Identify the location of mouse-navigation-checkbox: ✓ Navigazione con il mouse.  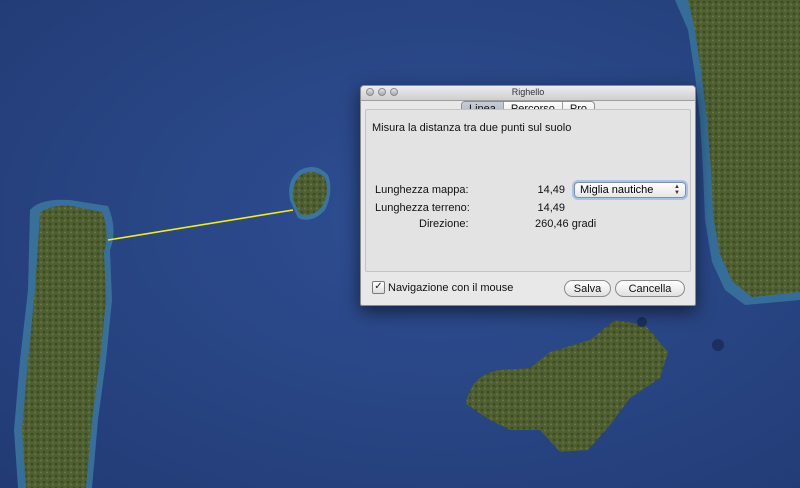
(442, 287).